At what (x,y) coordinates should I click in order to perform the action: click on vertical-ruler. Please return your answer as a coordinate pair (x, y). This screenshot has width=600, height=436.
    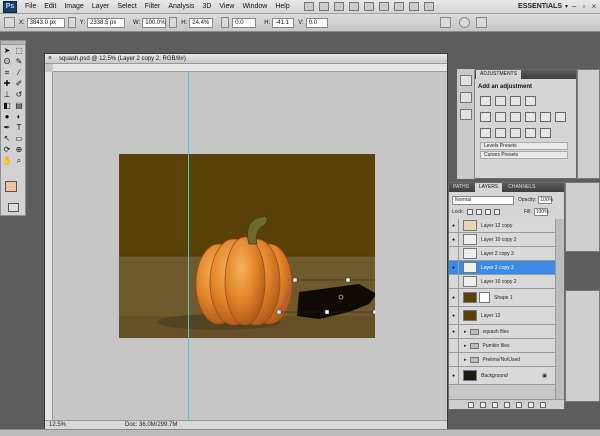
    Looking at the image, I should click on (49, 246).